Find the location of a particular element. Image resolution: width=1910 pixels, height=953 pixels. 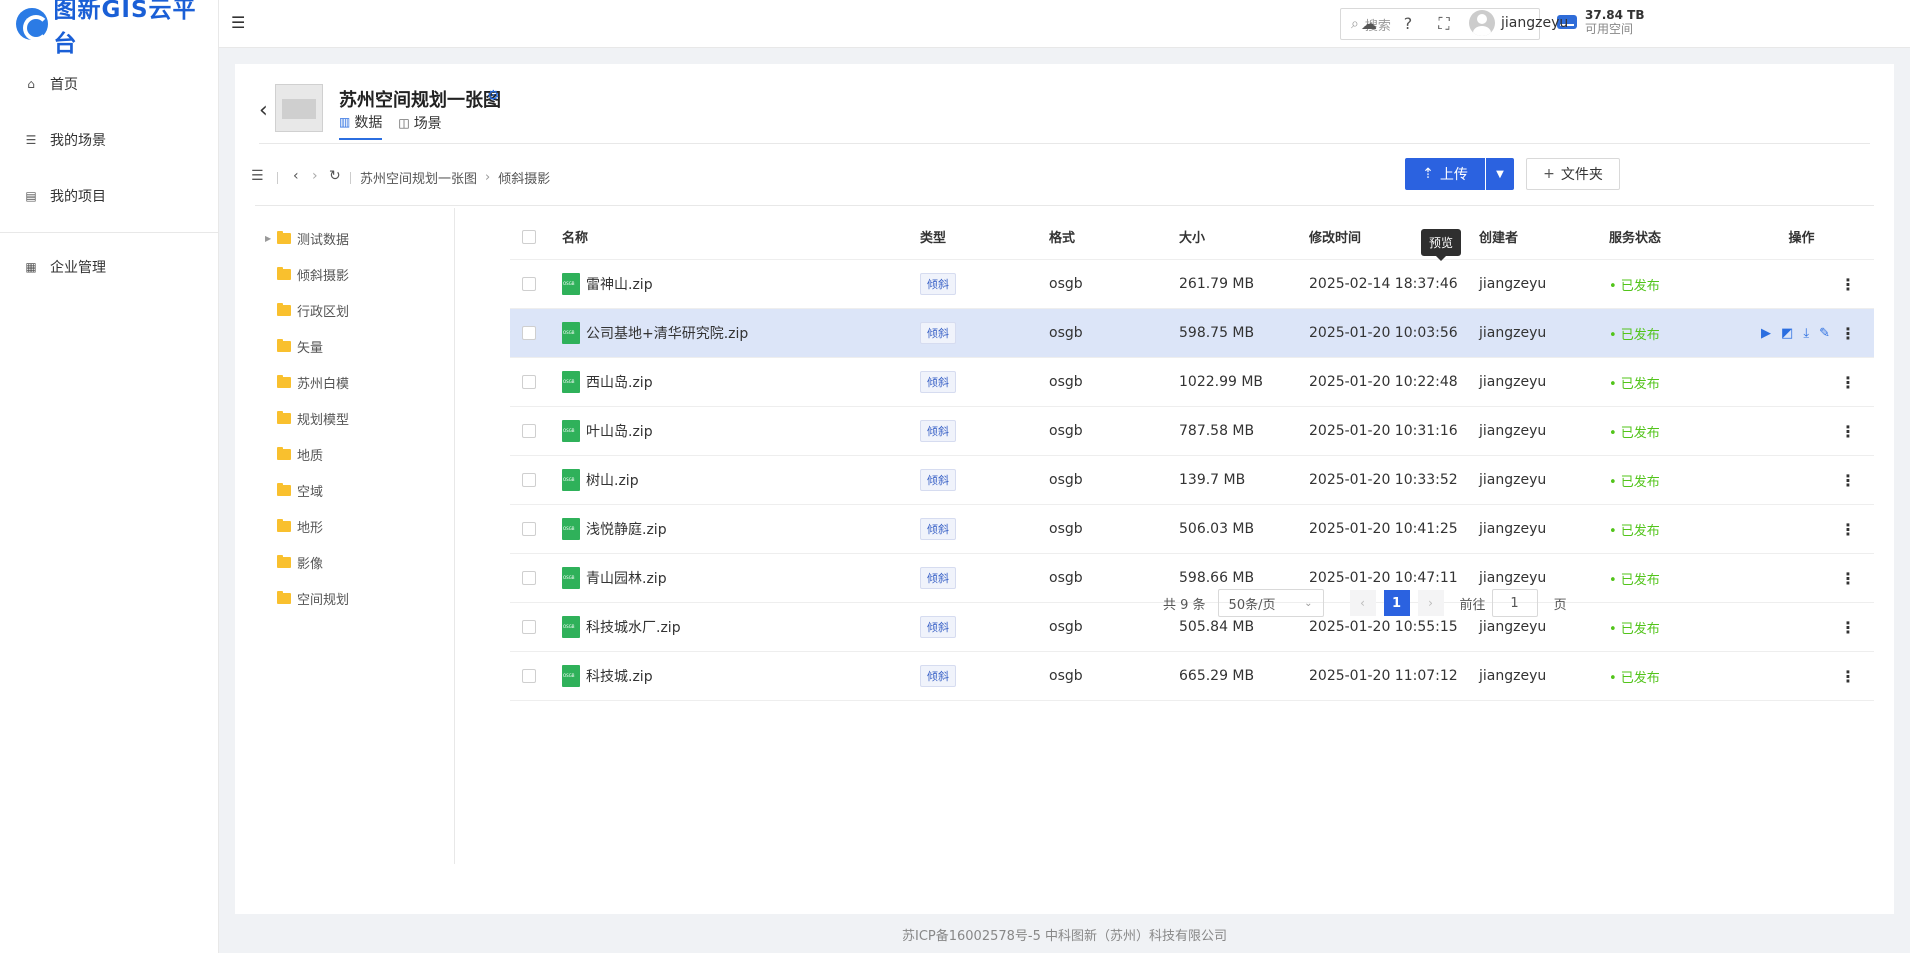

tree-item: ▶ 测试数据 is located at coordinates (354, 238).